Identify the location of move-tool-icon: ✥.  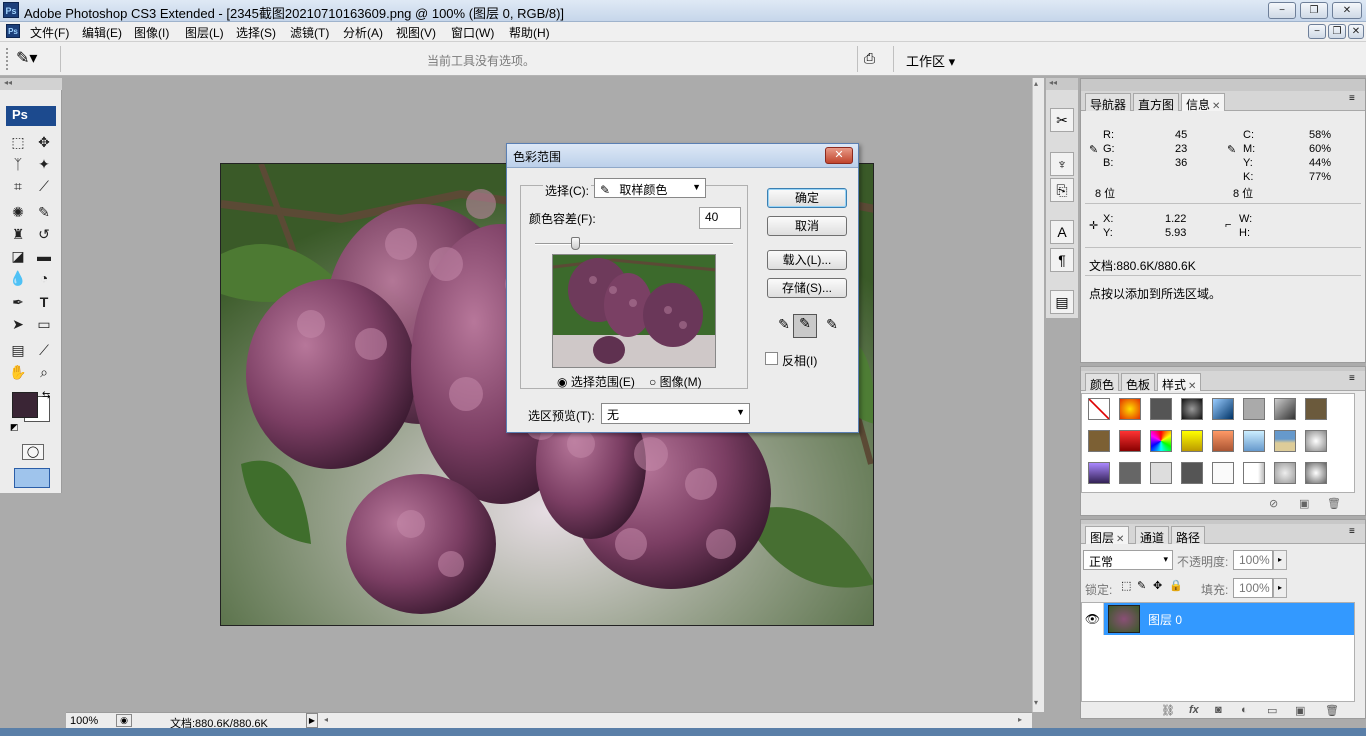
(44, 142).